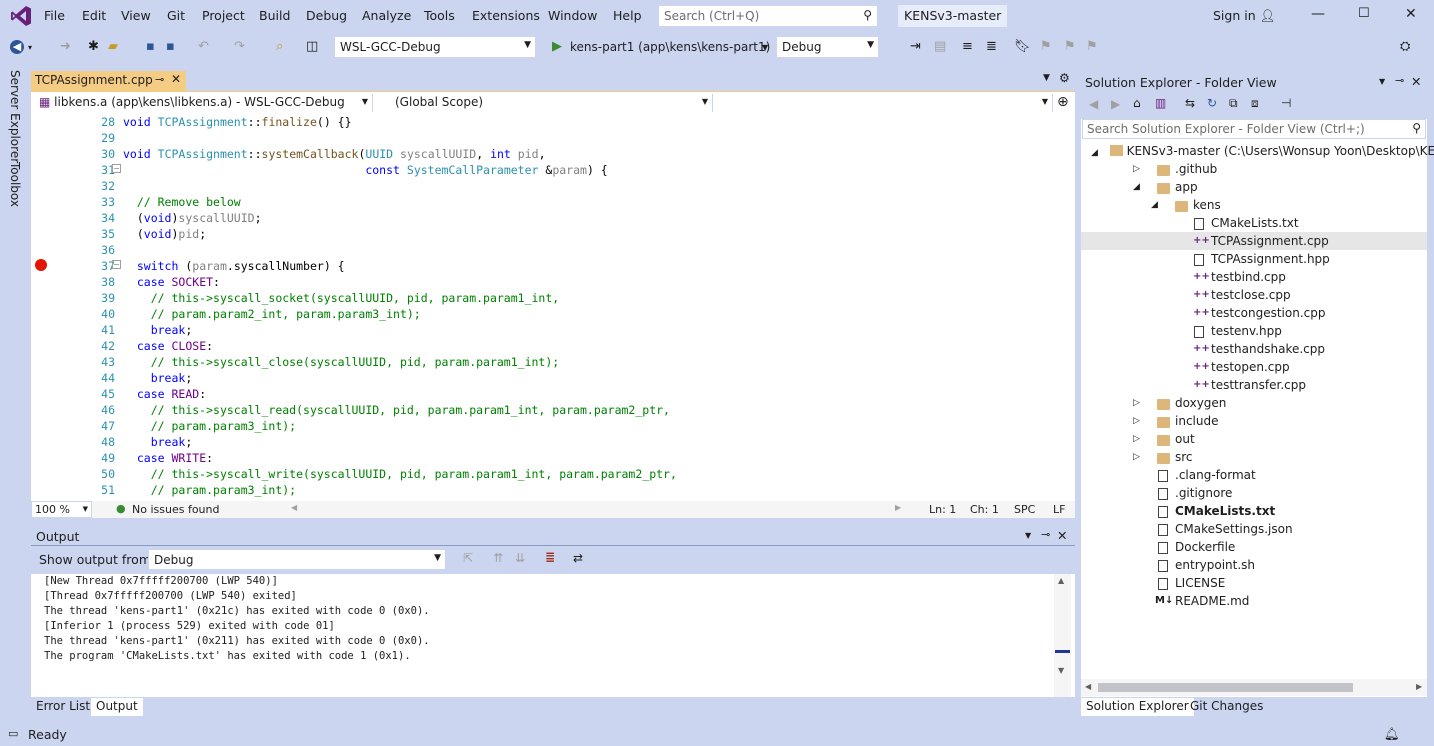 The width and height of the screenshot is (1434, 746). I want to click on find-in-files-icon: ⌕, so click(279, 46).